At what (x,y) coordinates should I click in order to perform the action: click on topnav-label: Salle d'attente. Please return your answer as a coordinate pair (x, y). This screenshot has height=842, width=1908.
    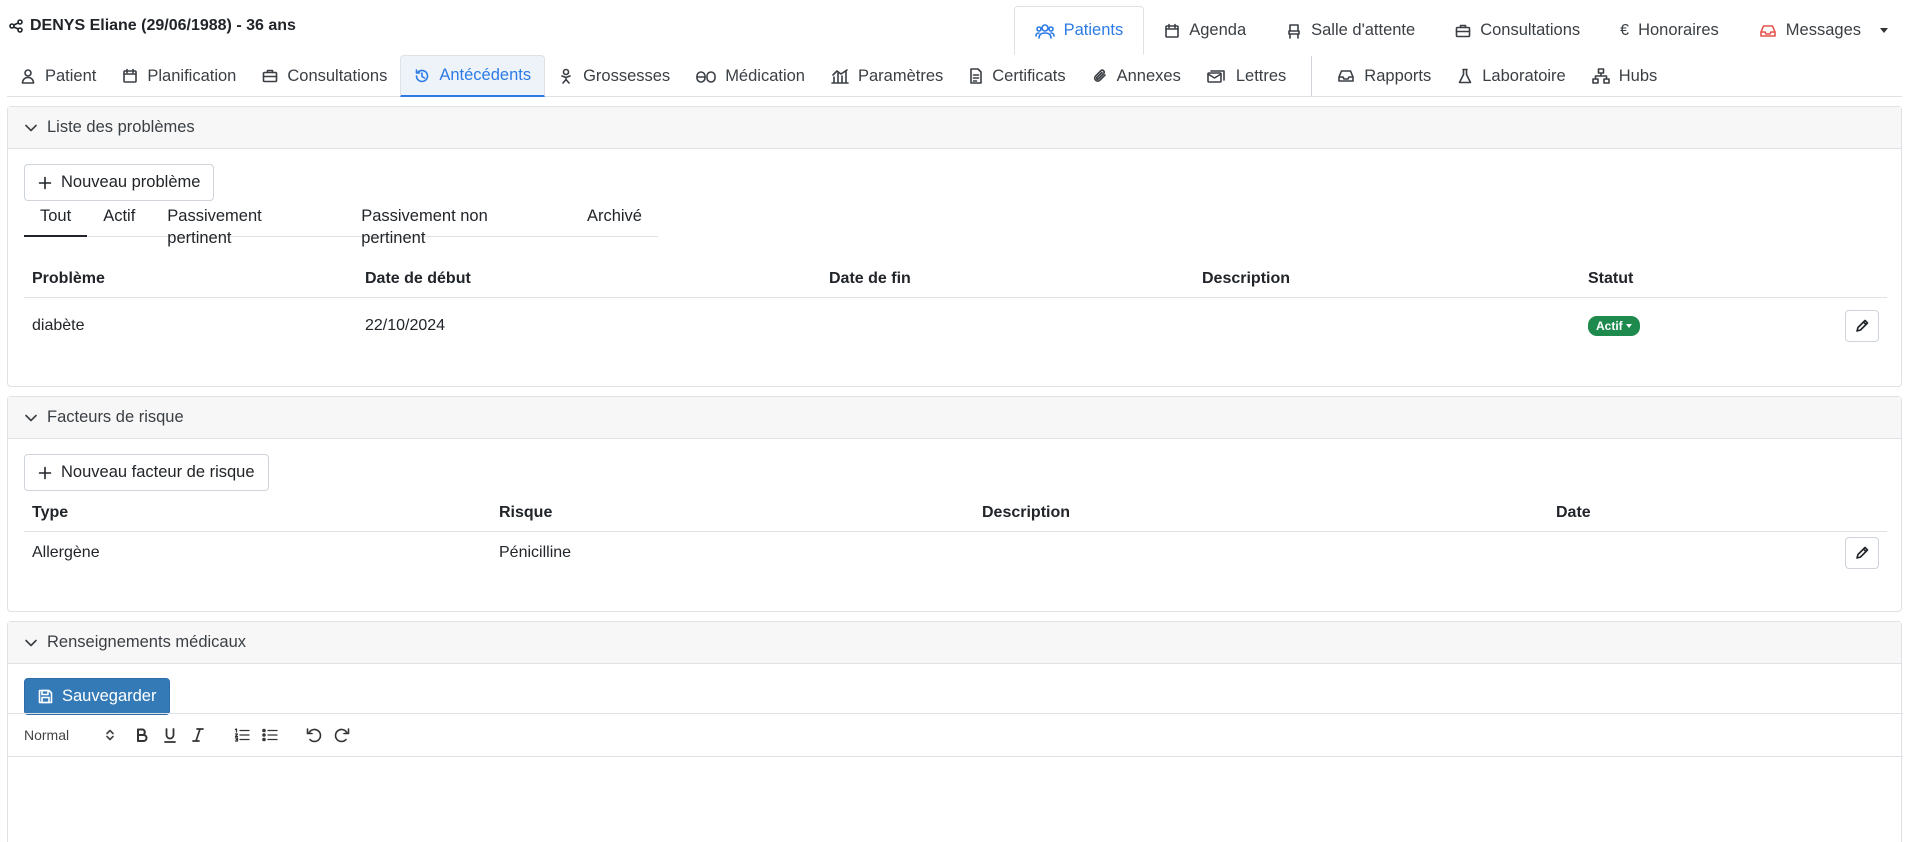
    Looking at the image, I should click on (1363, 30).